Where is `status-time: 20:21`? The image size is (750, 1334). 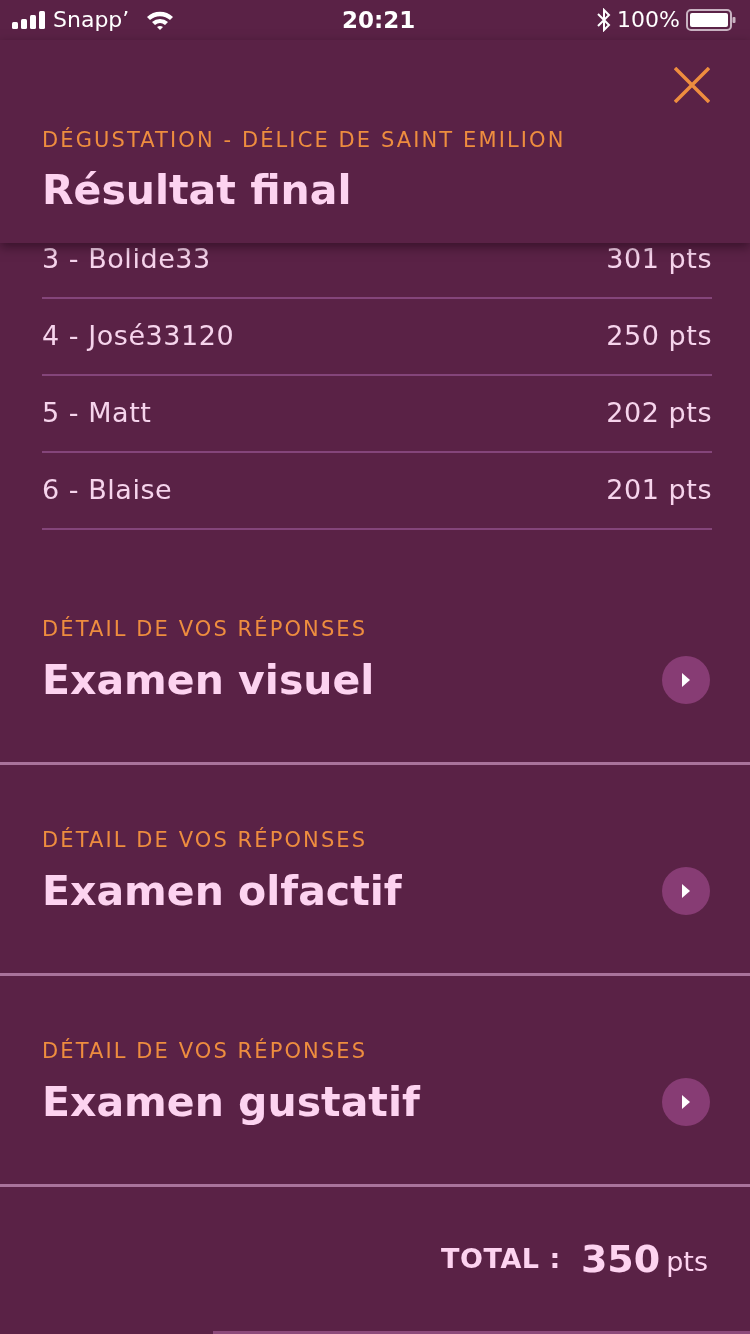
status-time: 20:21 is located at coordinates (379, 20).